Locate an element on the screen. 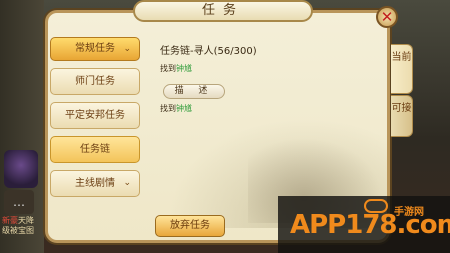  menu-item-main-story: 主线剧情 ⌄ is located at coordinates (95, 183).